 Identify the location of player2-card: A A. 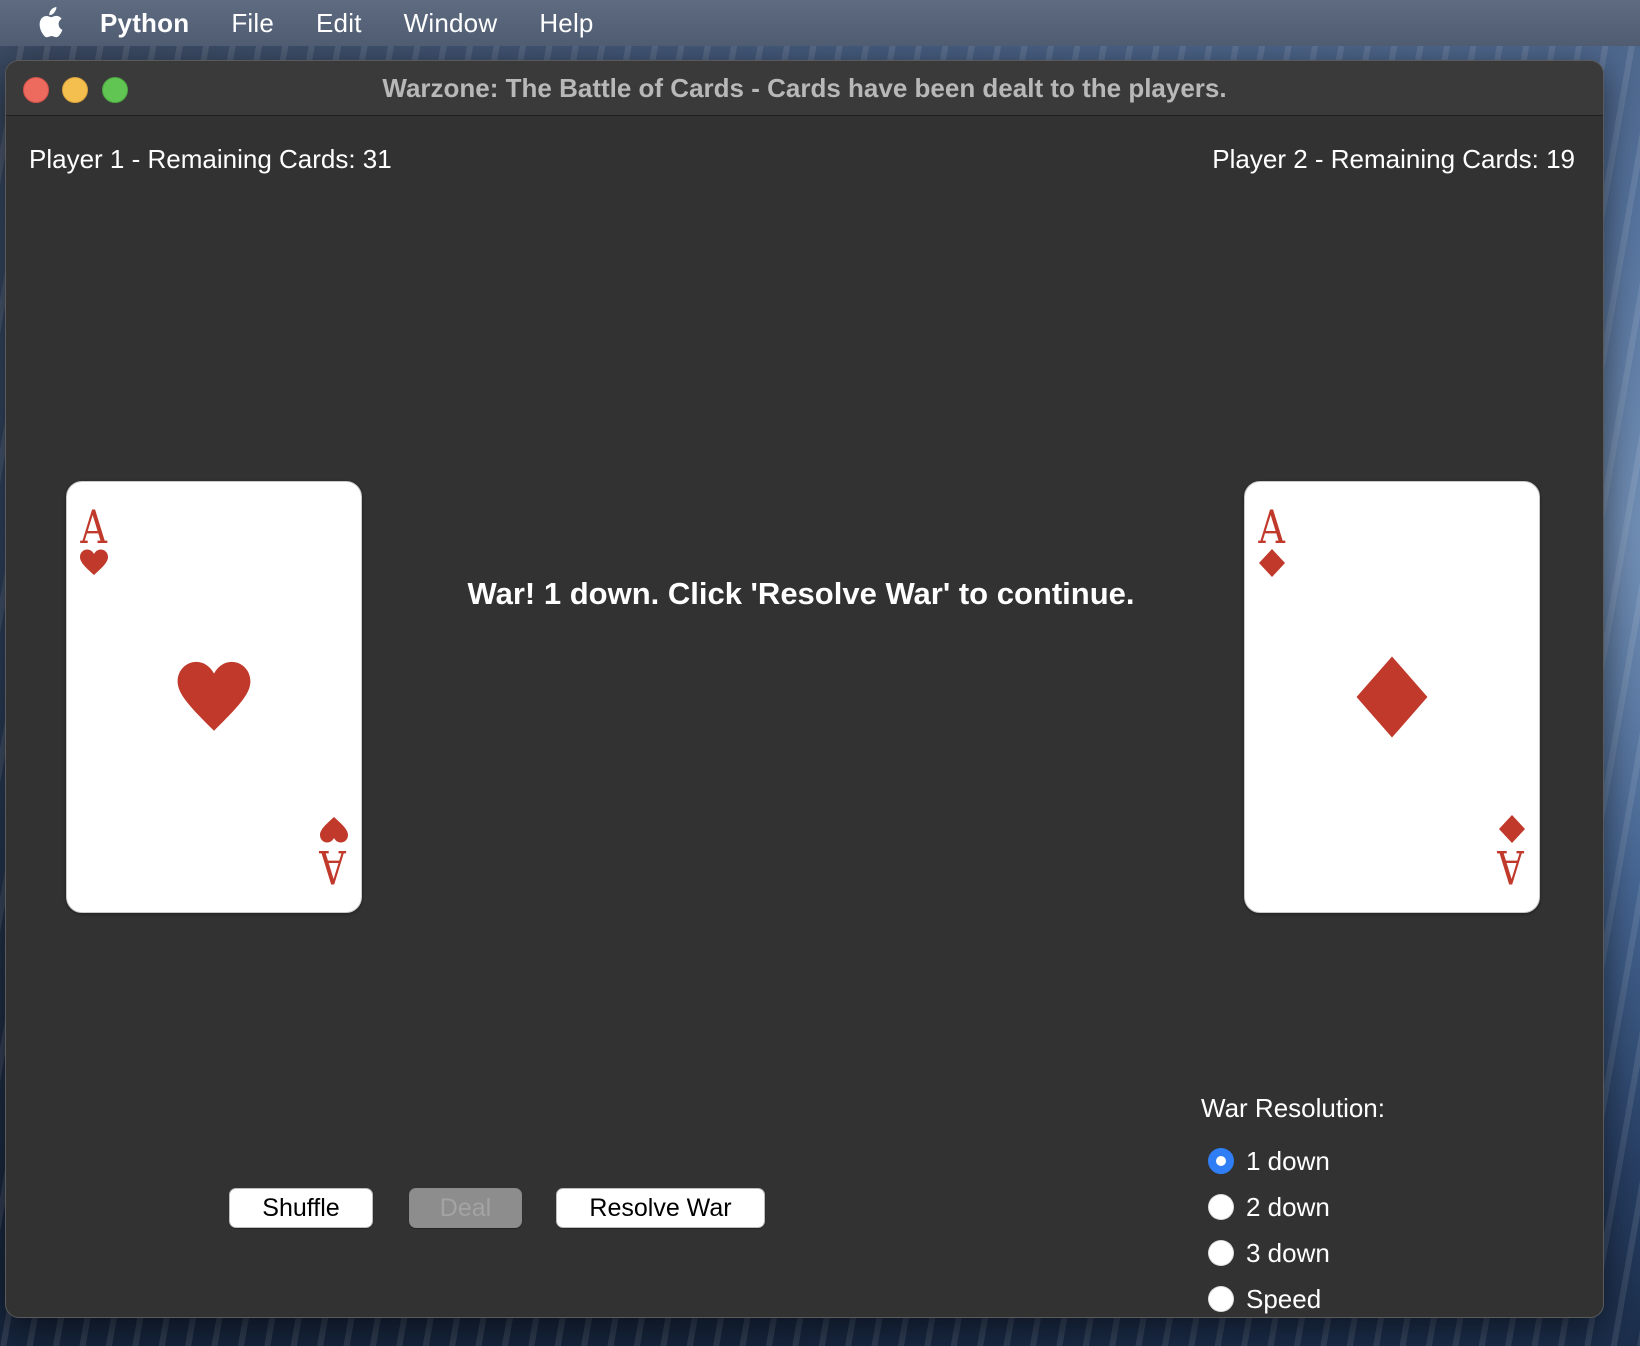
(1392, 697).